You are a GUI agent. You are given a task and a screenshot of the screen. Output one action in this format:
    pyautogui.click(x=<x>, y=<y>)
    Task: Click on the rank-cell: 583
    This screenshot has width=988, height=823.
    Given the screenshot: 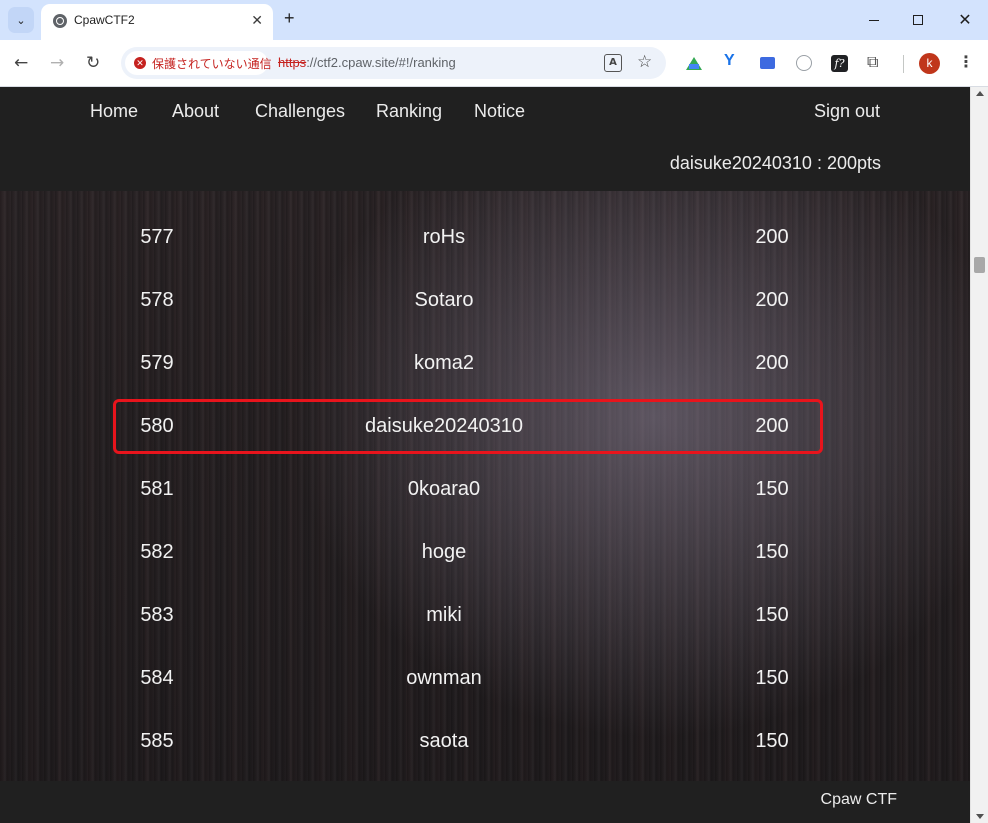 What is the action you would take?
    pyautogui.click(x=157, y=615)
    